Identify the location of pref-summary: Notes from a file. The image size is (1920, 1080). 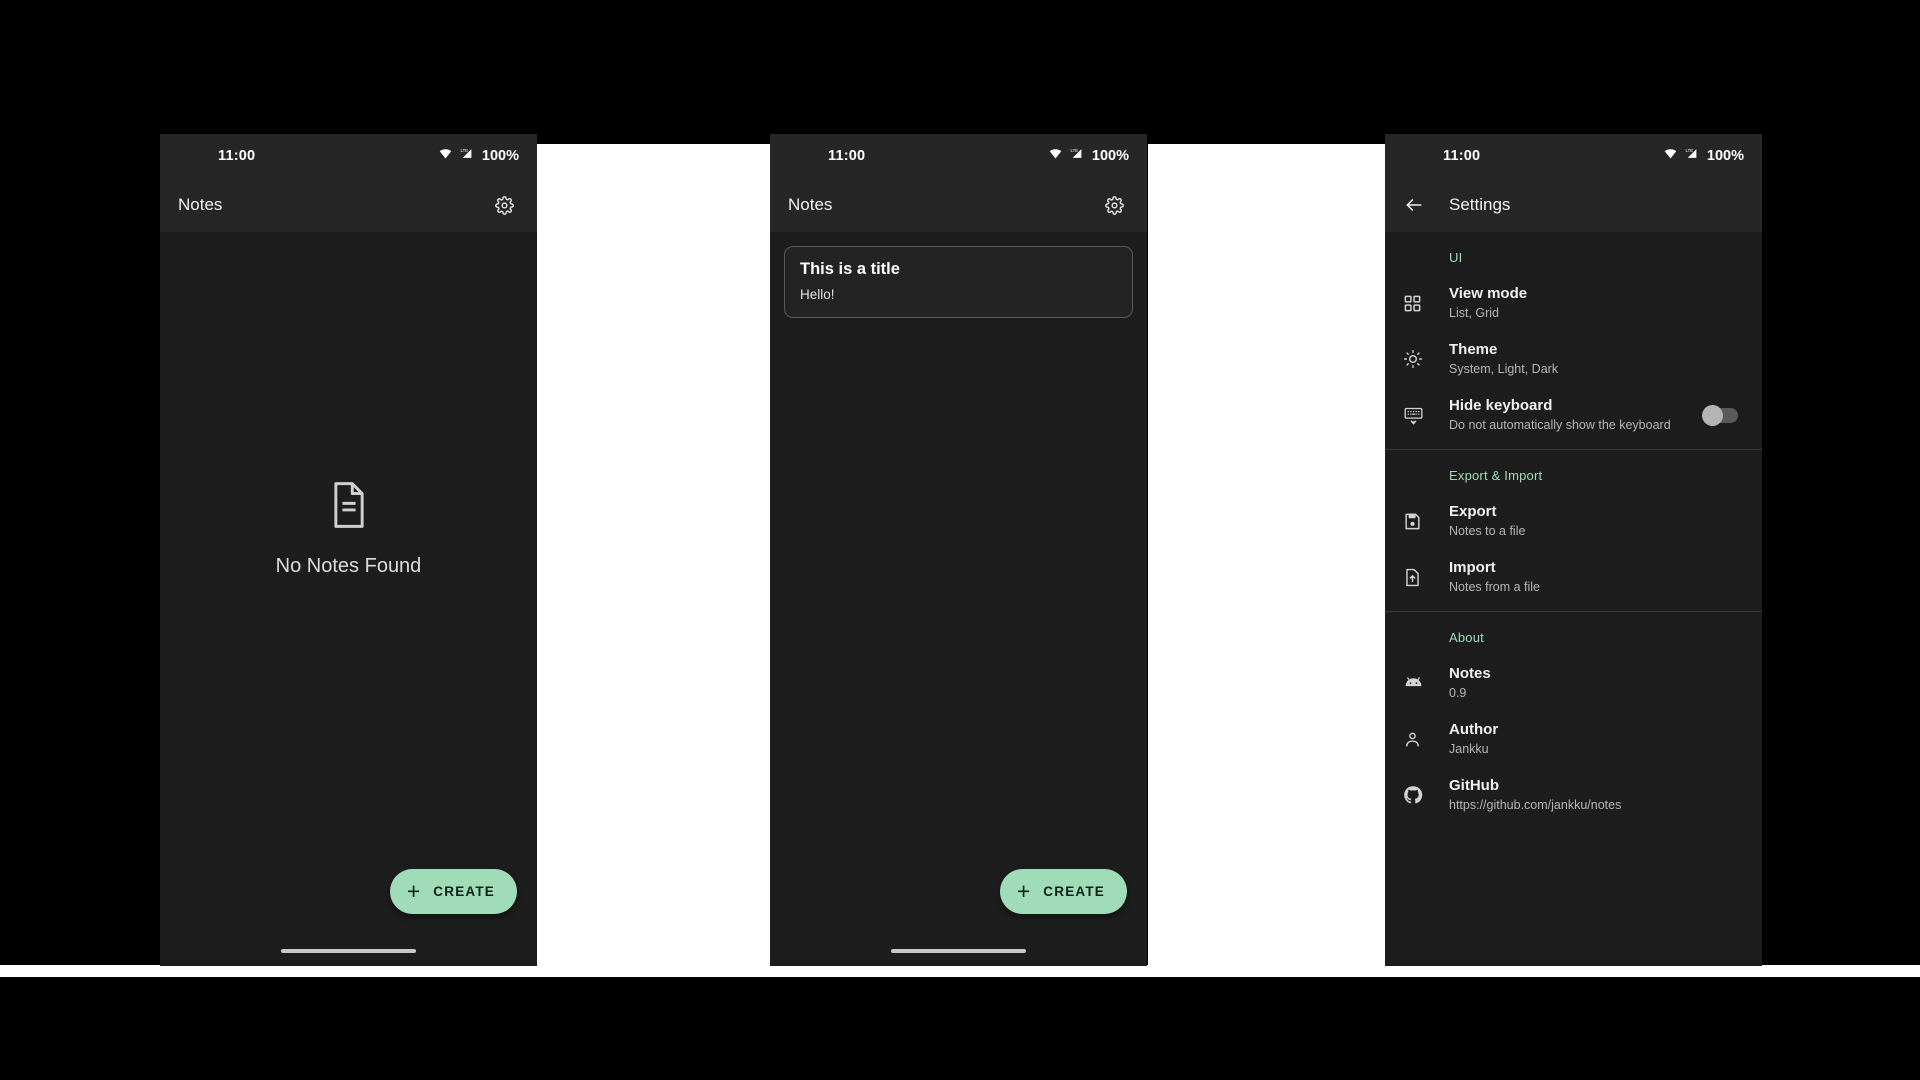
(1495, 587).